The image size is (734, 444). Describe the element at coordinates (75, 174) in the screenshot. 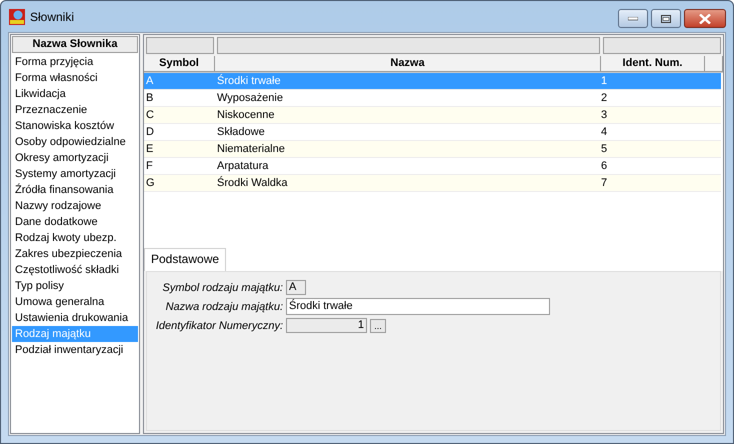

I see `list-item: Systemy amortyzacji` at that location.